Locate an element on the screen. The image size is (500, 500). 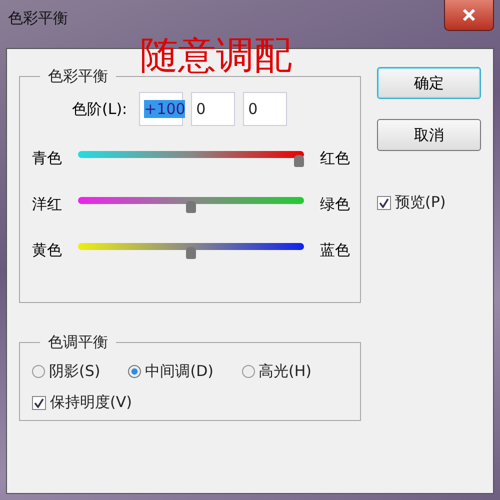
levels-label: 色阶(L): is located at coordinates (100, 109).